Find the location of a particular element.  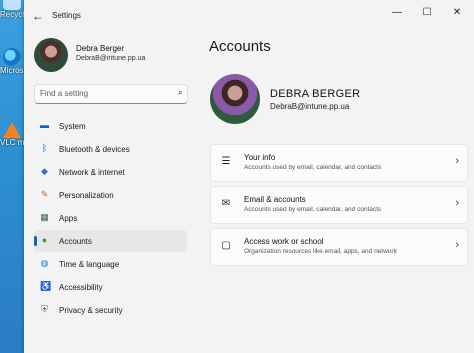

recycle-bin-icon is located at coordinates (12, 5).